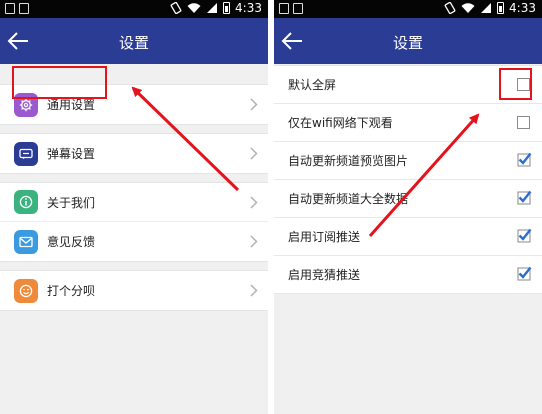  I want to click on setting-row: 自动更新频道预览图片, so click(408, 161).